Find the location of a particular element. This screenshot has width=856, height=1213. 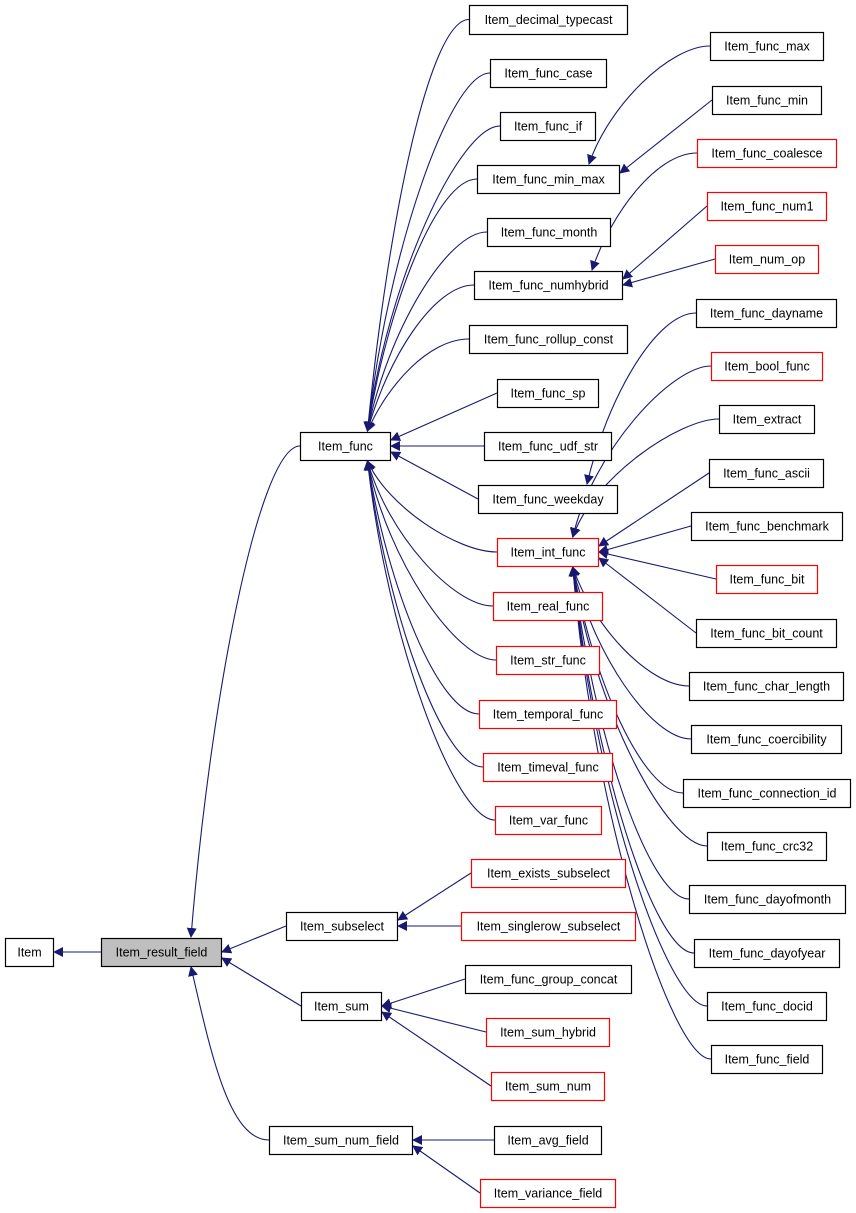

node-label: Item_singlerow_subselect is located at coordinates (549, 927).